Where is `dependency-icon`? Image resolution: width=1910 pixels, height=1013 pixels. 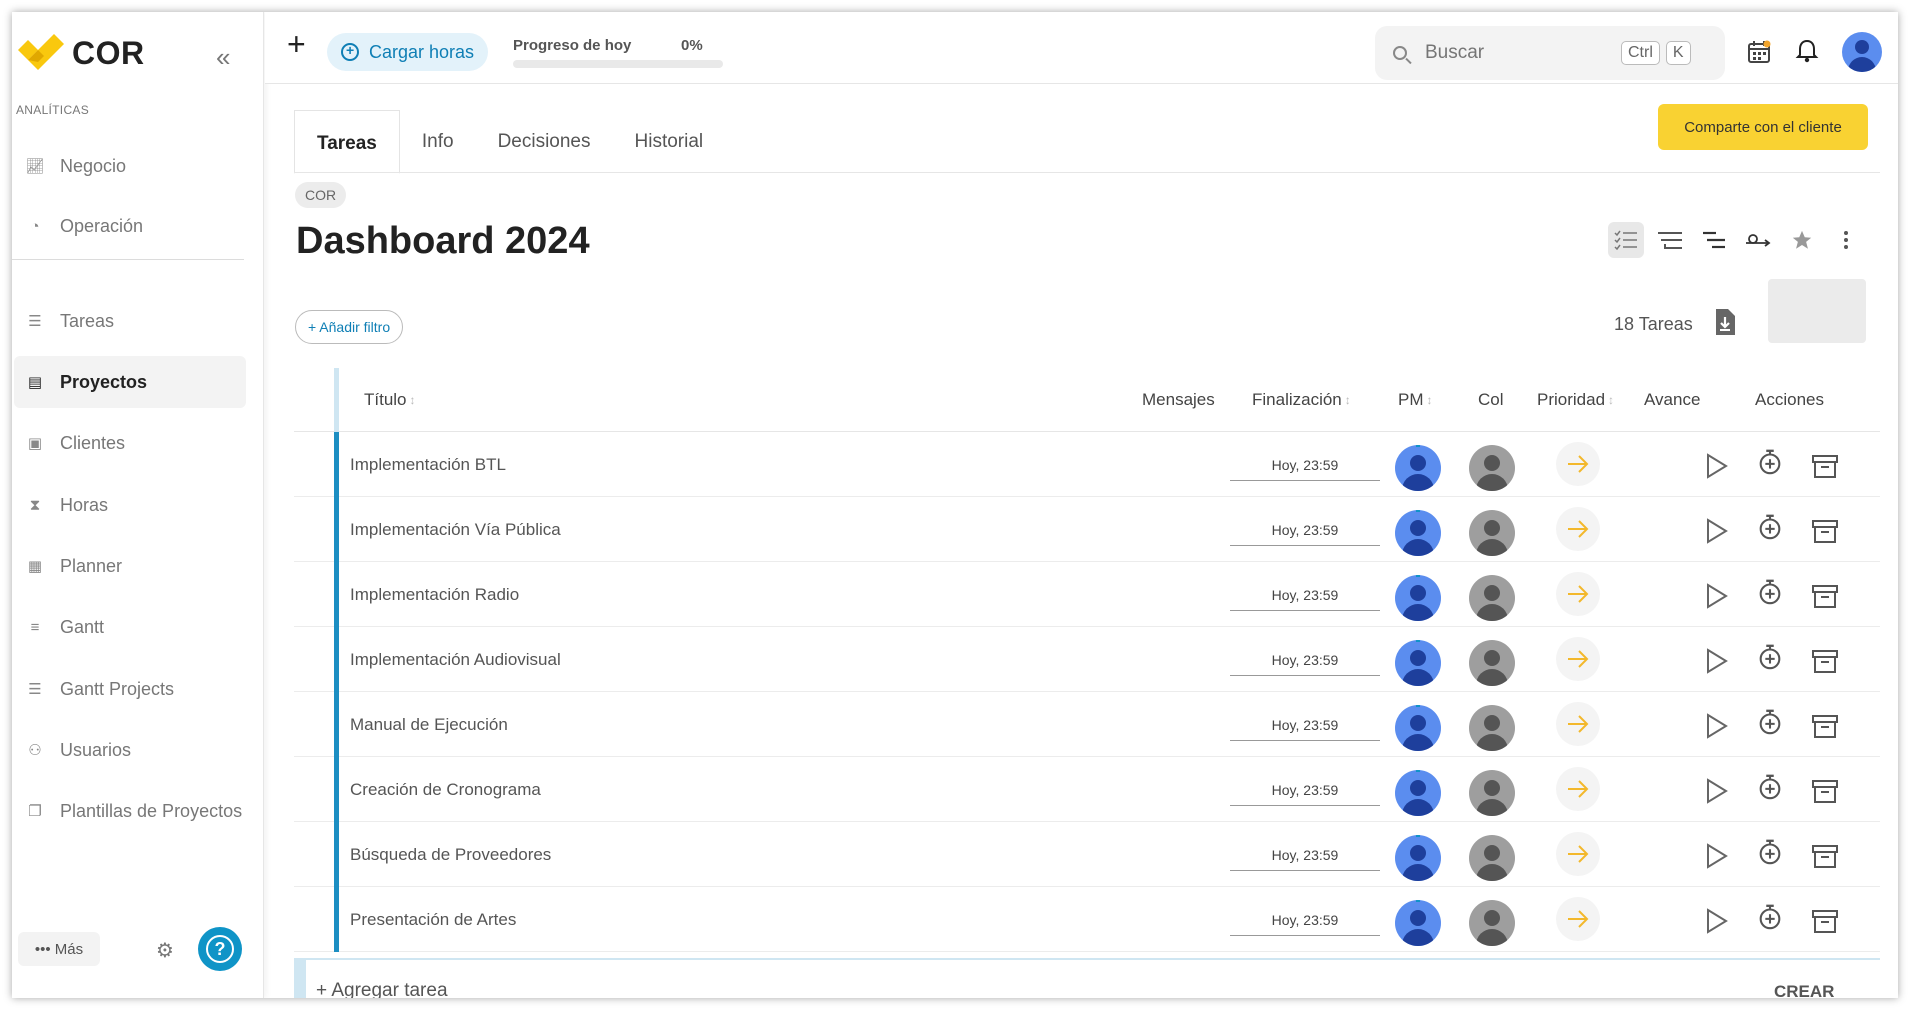
dependency-icon is located at coordinates (1758, 240).